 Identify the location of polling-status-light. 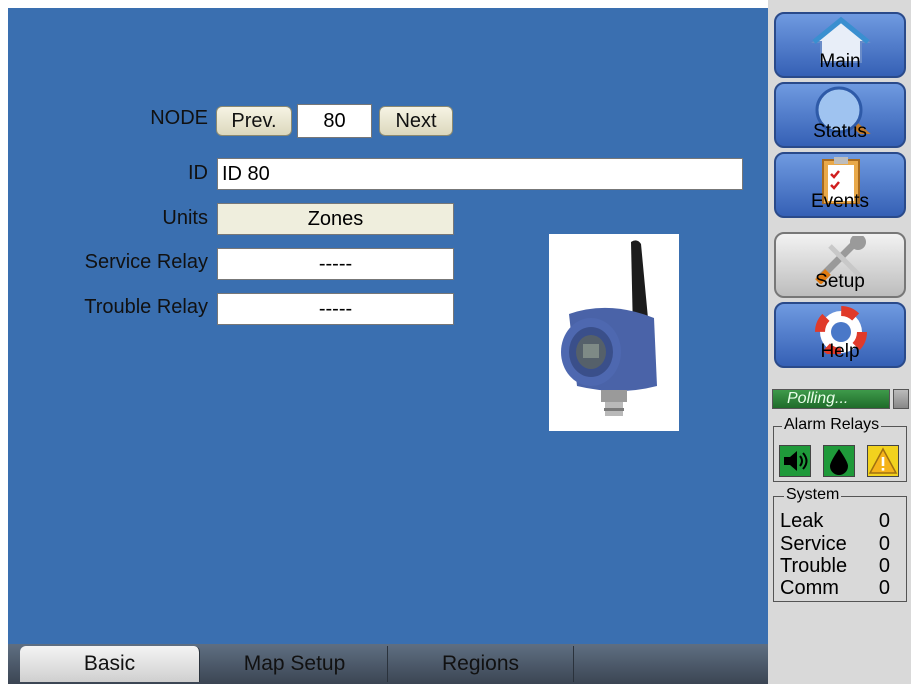
(901, 399).